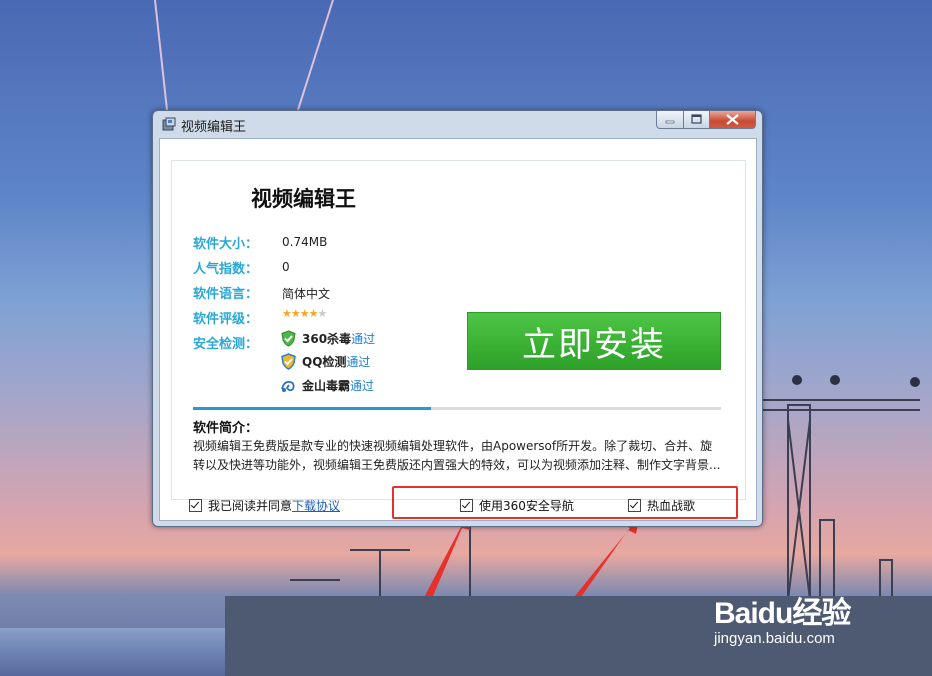 The height and width of the screenshot is (676, 932). Describe the element at coordinates (226, 269) in the screenshot. I see `popularity-label: 人气指数：` at that location.